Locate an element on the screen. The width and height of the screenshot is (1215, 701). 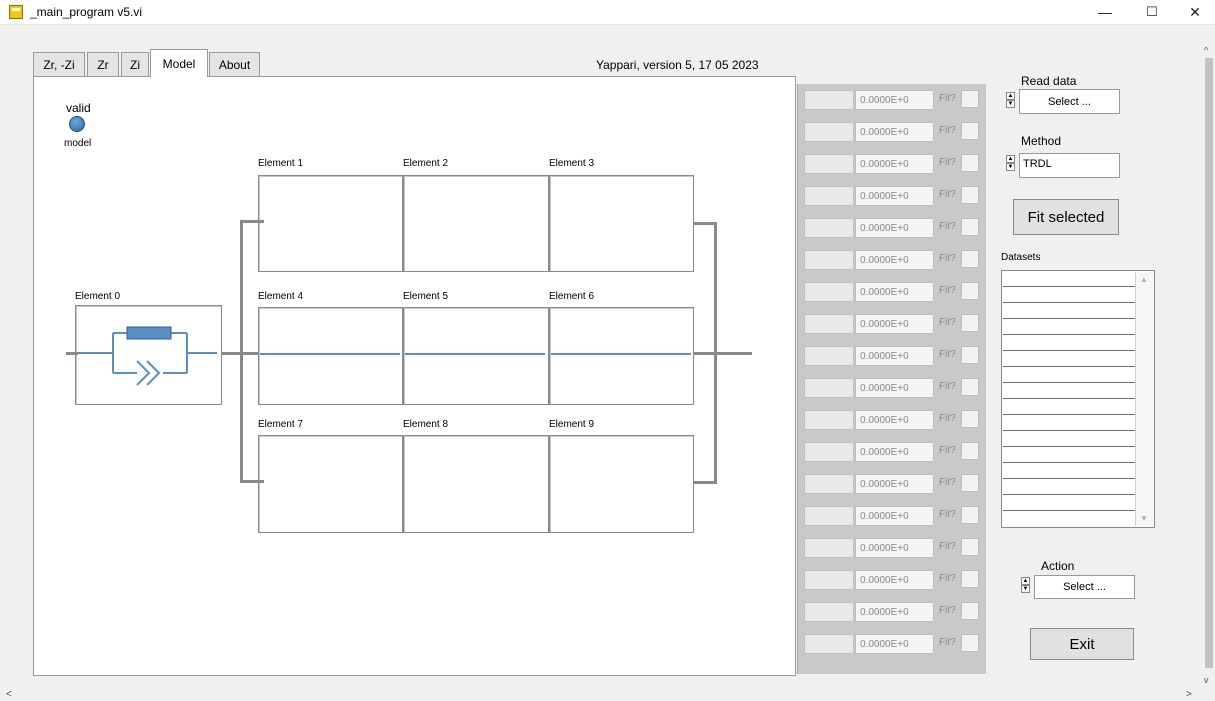
element-4-box is located at coordinates (330, 356).